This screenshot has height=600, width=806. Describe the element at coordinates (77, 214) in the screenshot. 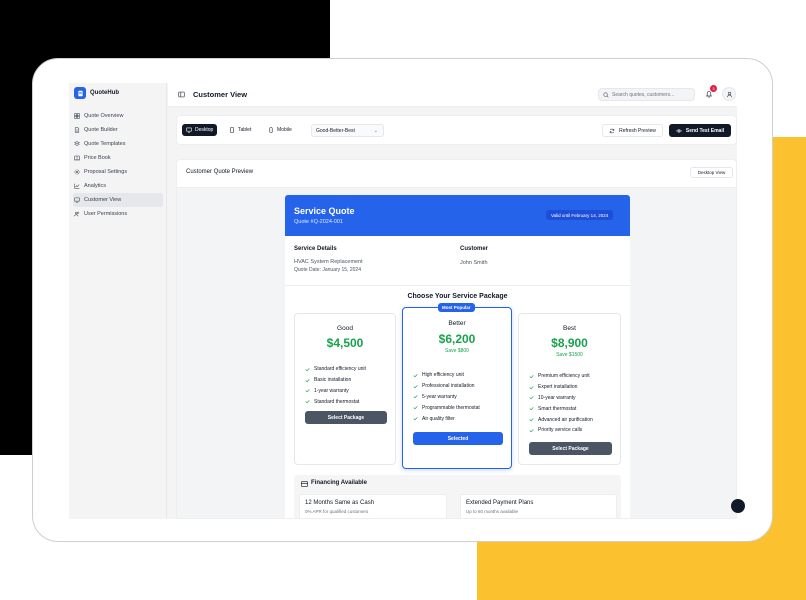

I see `users-icon` at that location.